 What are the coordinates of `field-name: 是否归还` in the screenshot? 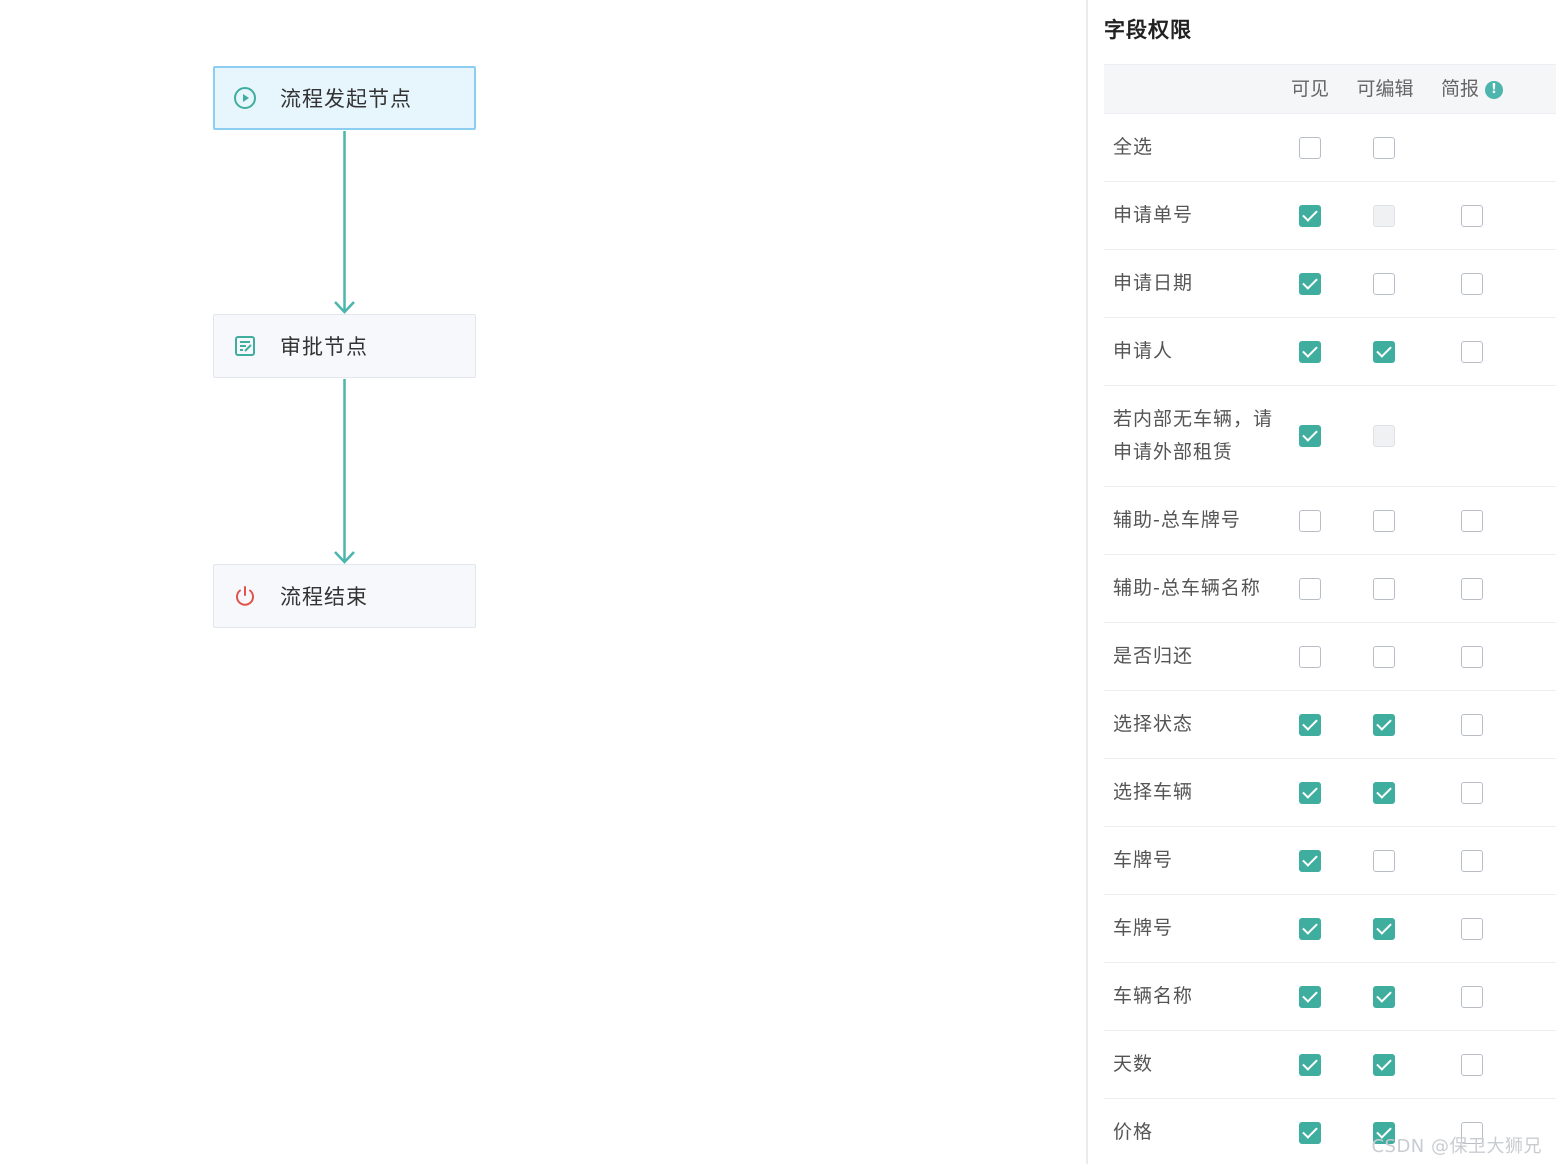 It's located at (1153, 656).